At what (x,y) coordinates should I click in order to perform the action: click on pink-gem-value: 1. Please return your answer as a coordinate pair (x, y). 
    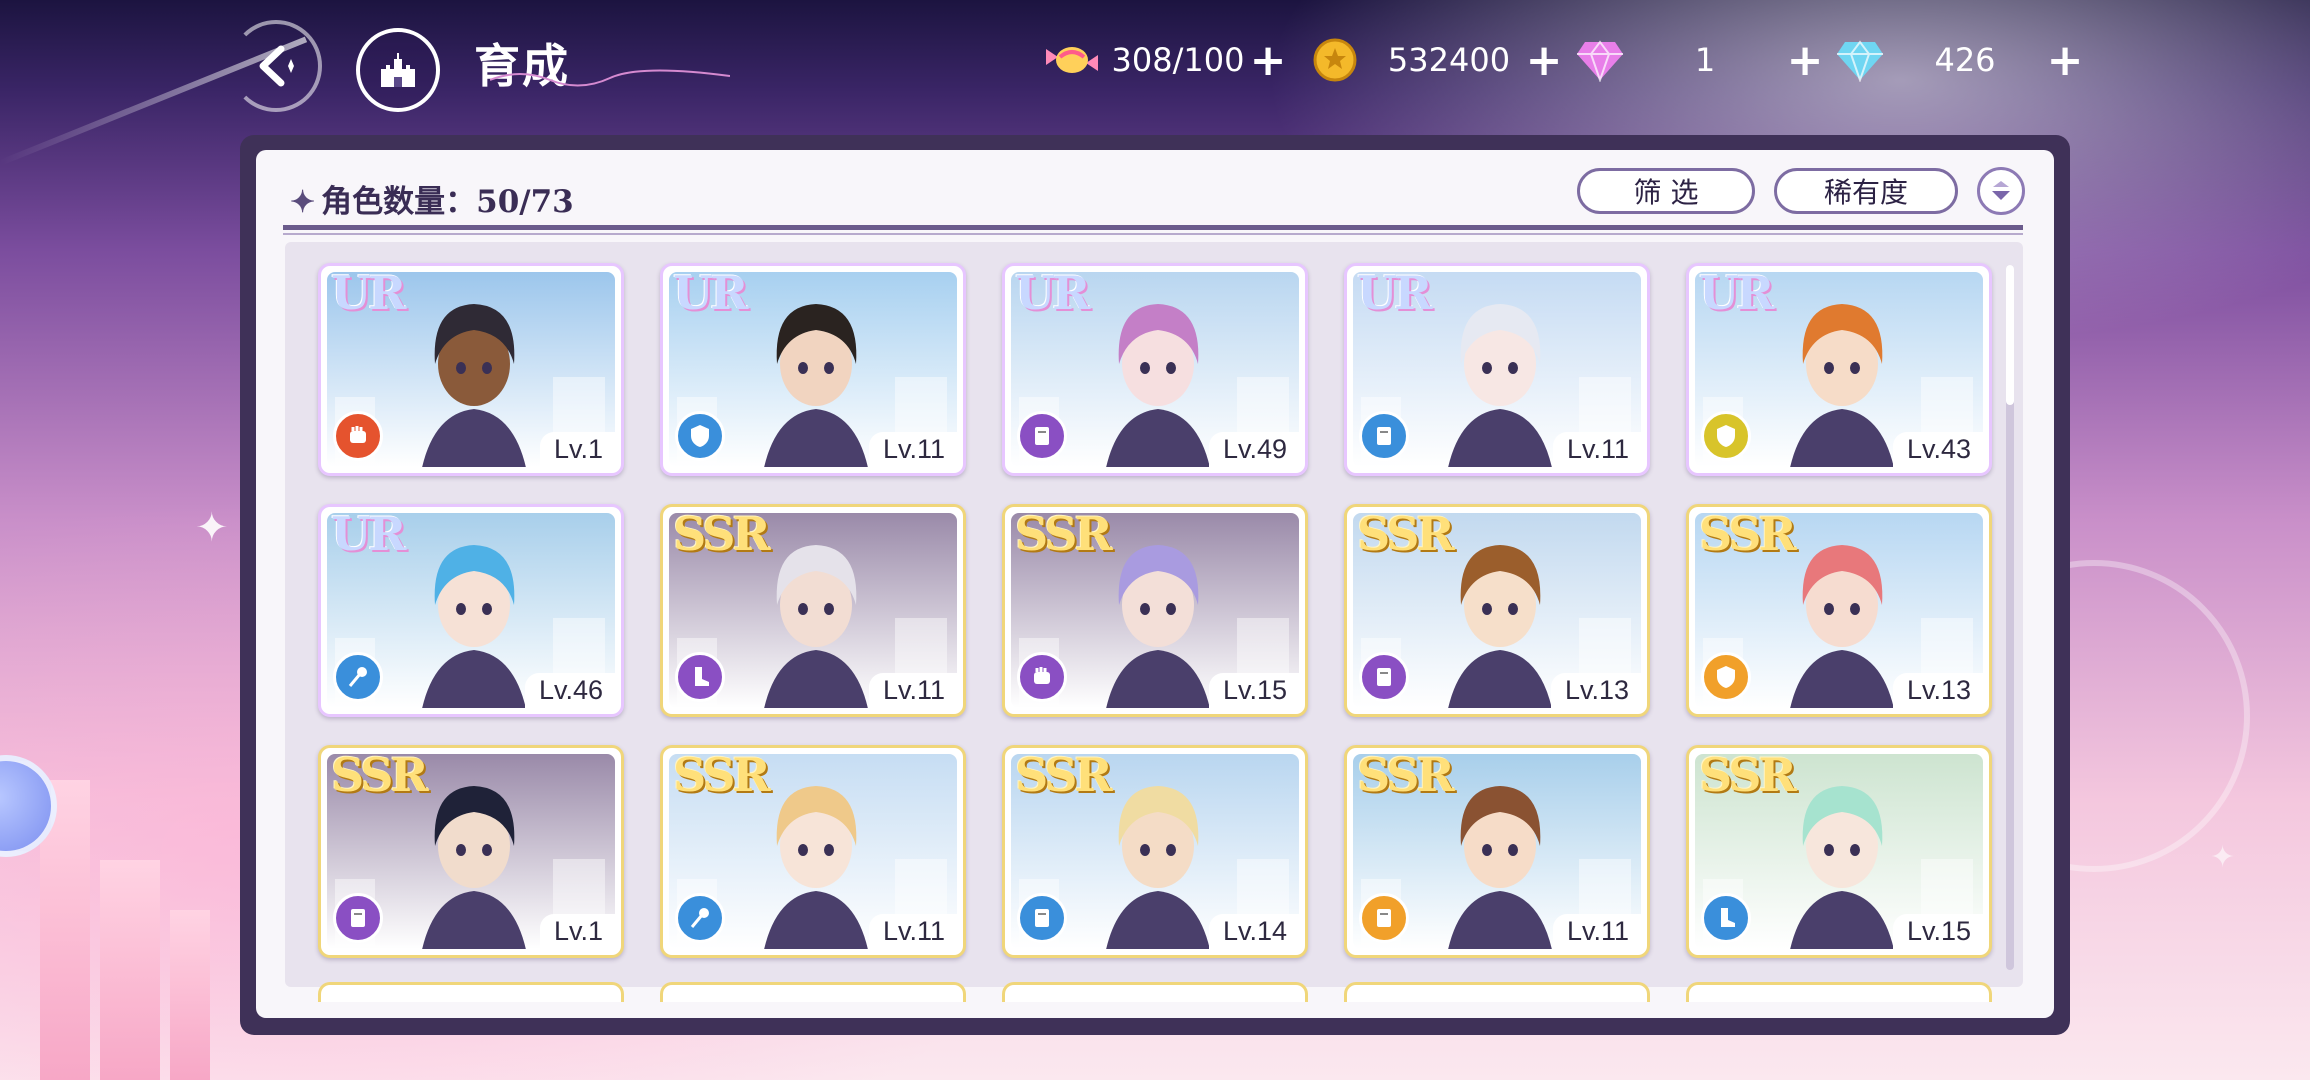
    Looking at the image, I should click on (1705, 60).